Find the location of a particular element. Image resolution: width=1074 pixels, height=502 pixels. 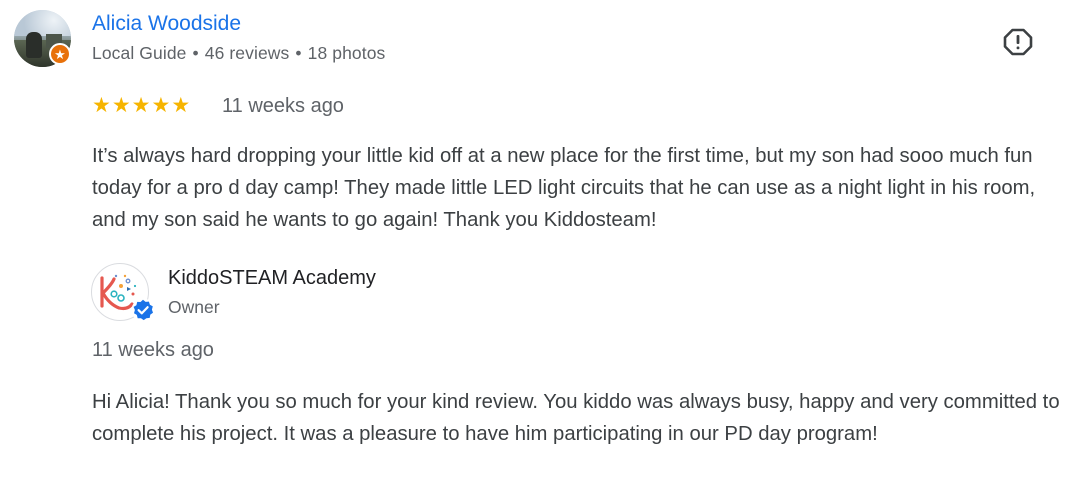

reviewer-meta: Local Guide • 46 reviews • 18 photos is located at coordinates (238, 53).